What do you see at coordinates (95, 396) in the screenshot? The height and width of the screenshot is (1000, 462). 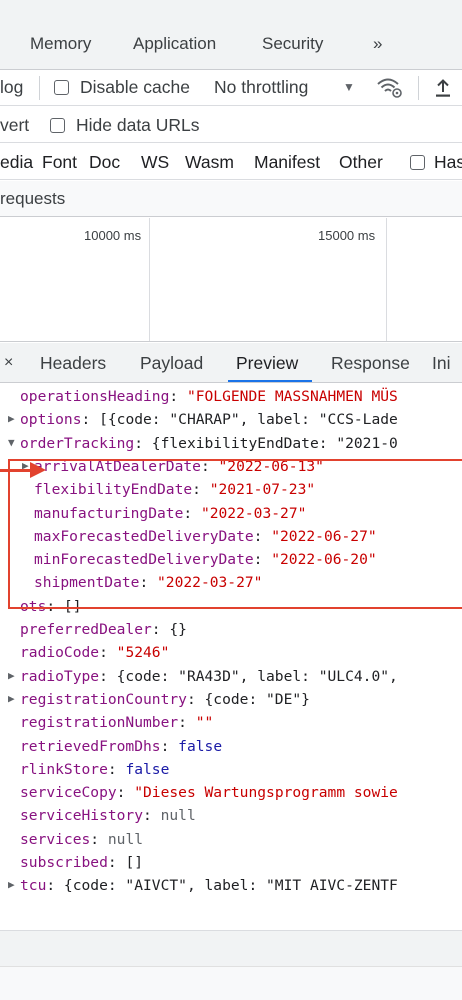 I see `property-key: operationsHeading` at bounding box center [95, 396].